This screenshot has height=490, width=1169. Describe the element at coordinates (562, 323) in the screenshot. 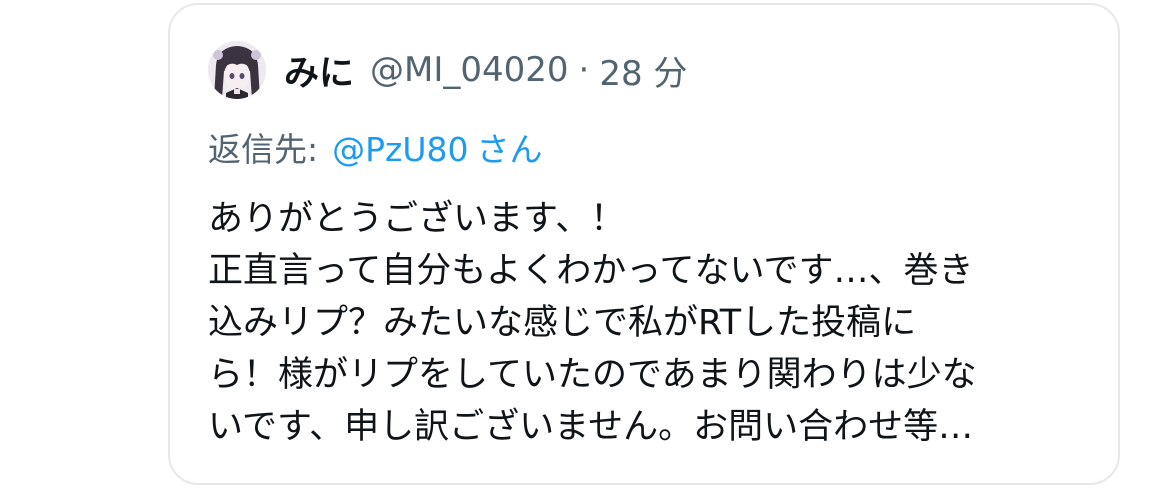

I see `tweet-text-line: 込みリプ？みたいな感じで私がRTした投稿に` at that location.